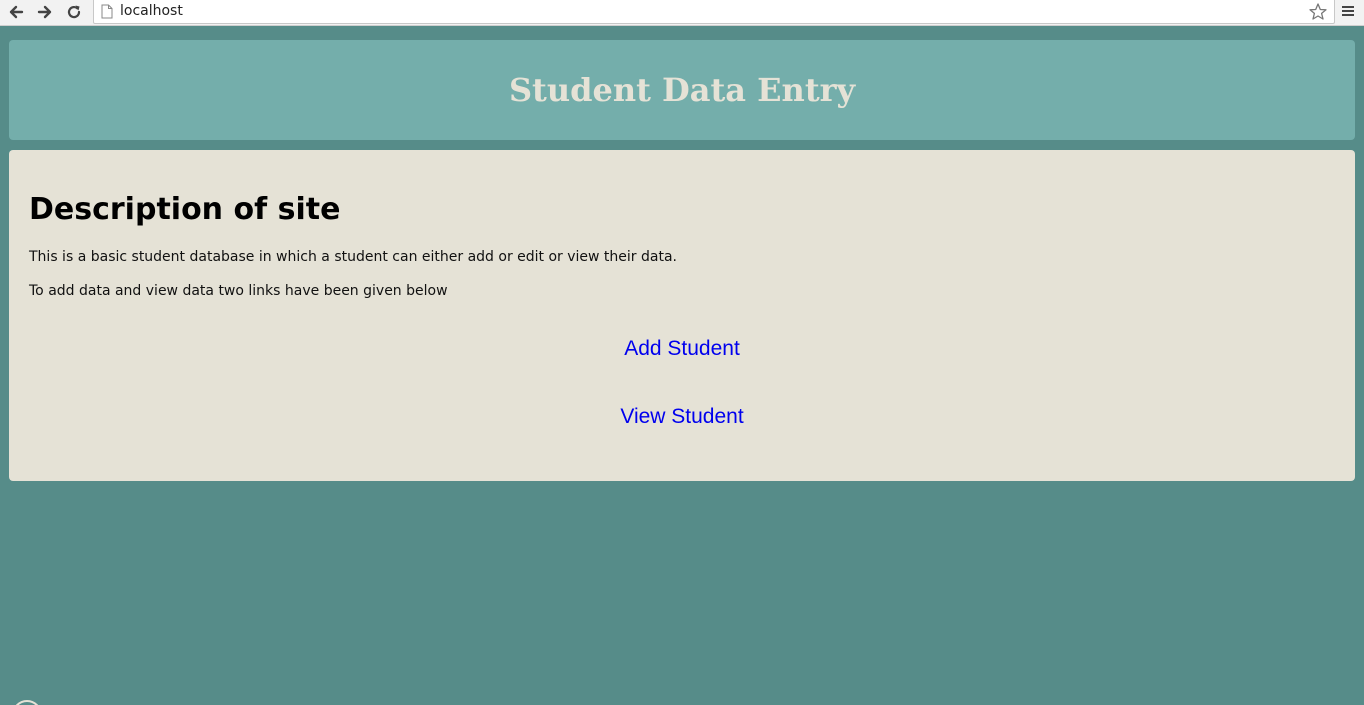  I want to click on star-icon, so click(1318, 12).